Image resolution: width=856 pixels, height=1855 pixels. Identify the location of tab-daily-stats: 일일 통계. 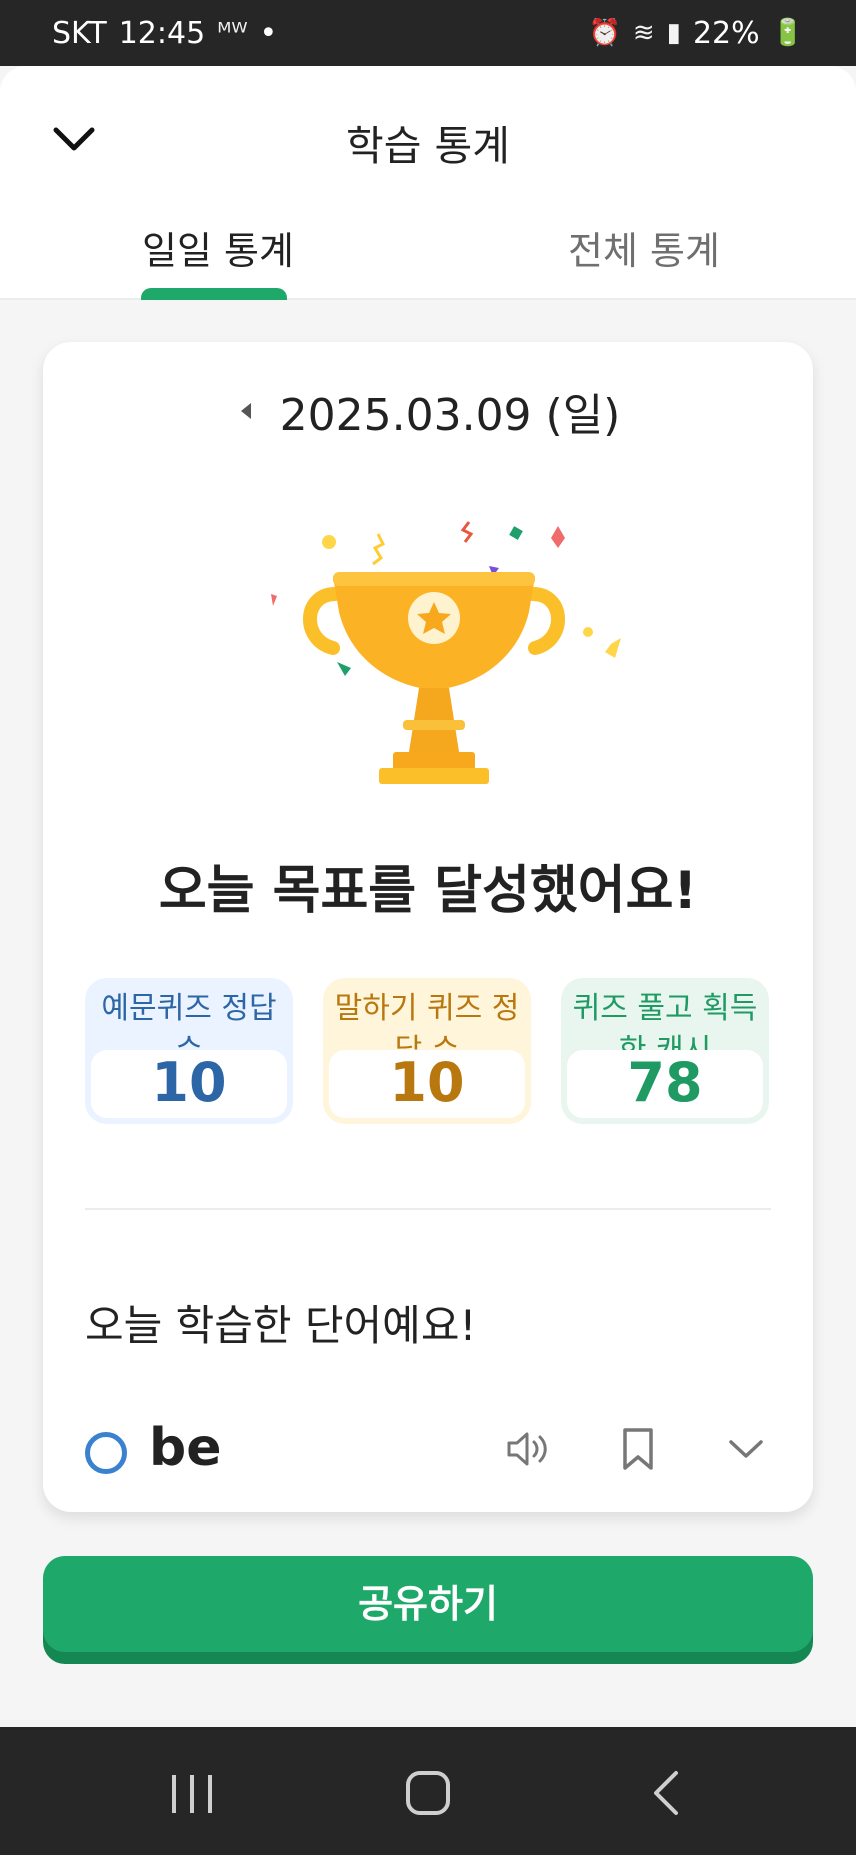
(218, 247).